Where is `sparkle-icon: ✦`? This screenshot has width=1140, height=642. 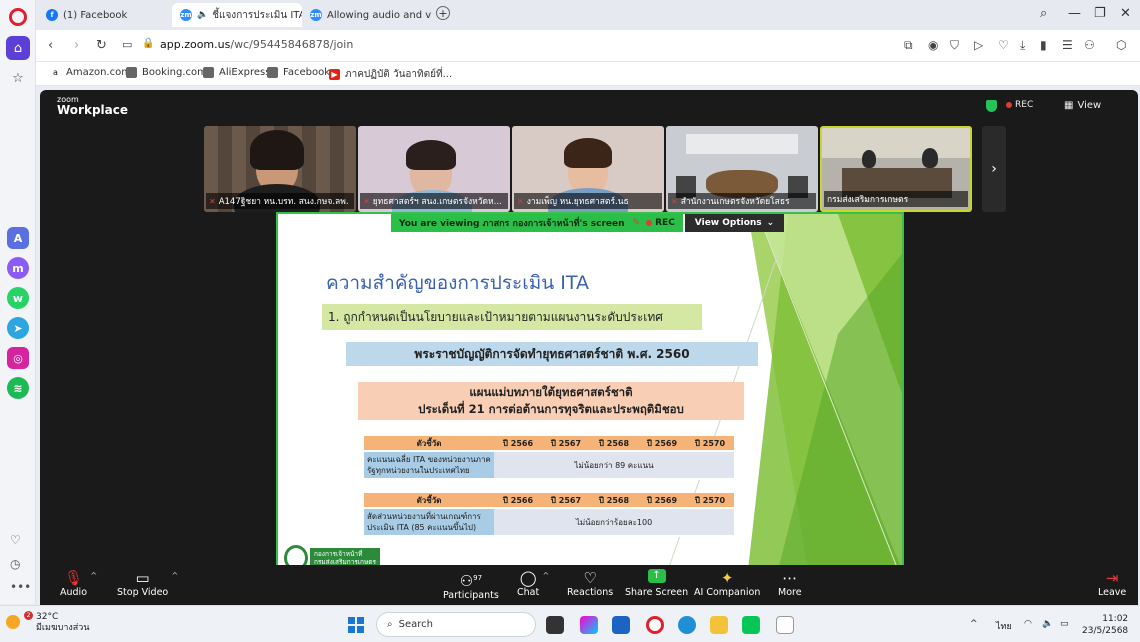
sparkle-icon: ✦ is located at coordinates (727, 578).